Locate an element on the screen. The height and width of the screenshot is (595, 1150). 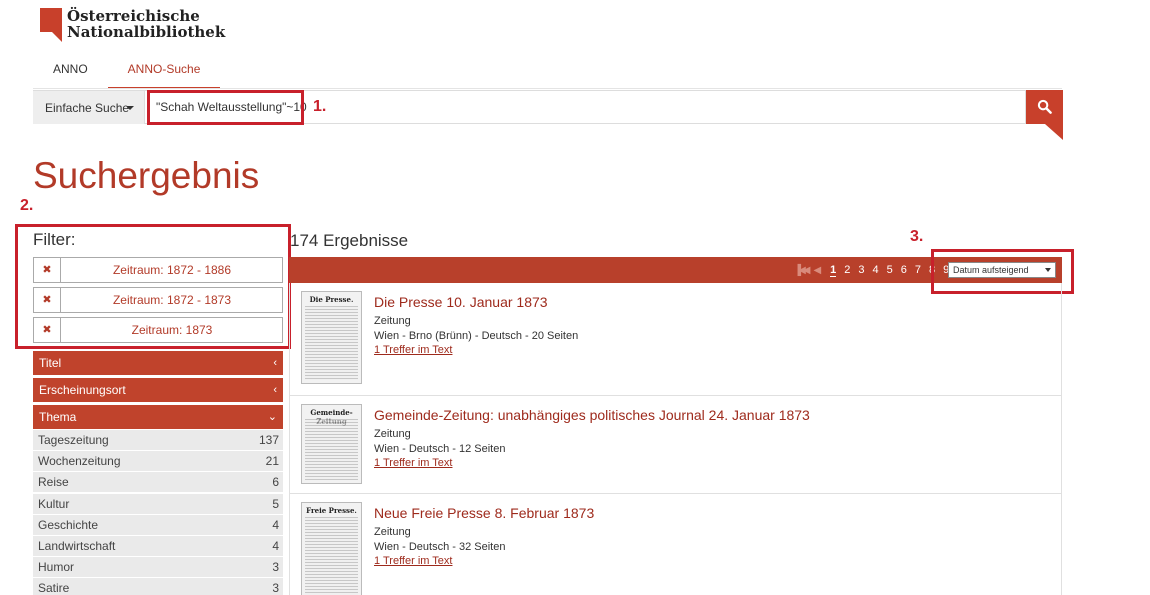
filter-tag-label: Zeitraum: 1872 - 1886 is located at coordinates (172, 270).